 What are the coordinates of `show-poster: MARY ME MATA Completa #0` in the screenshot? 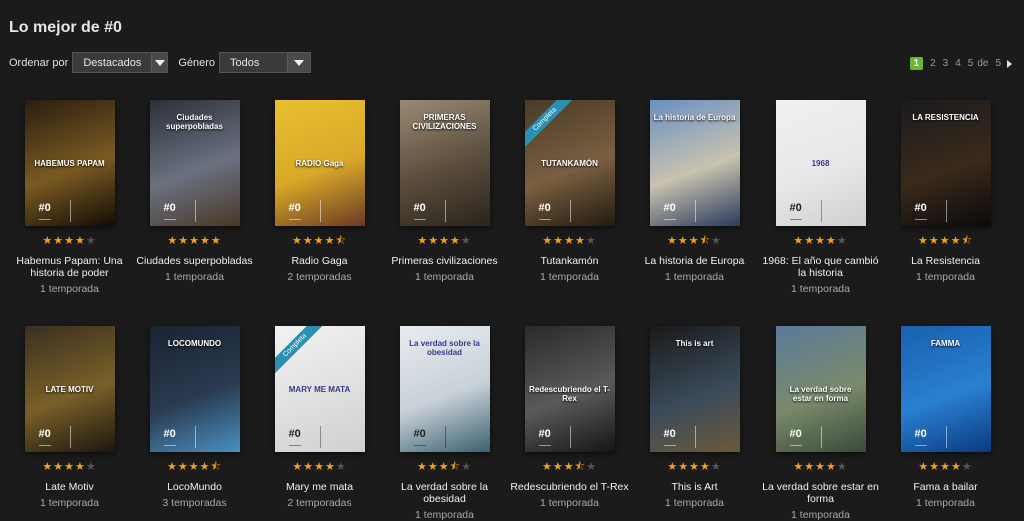 It's located at (319, 389).